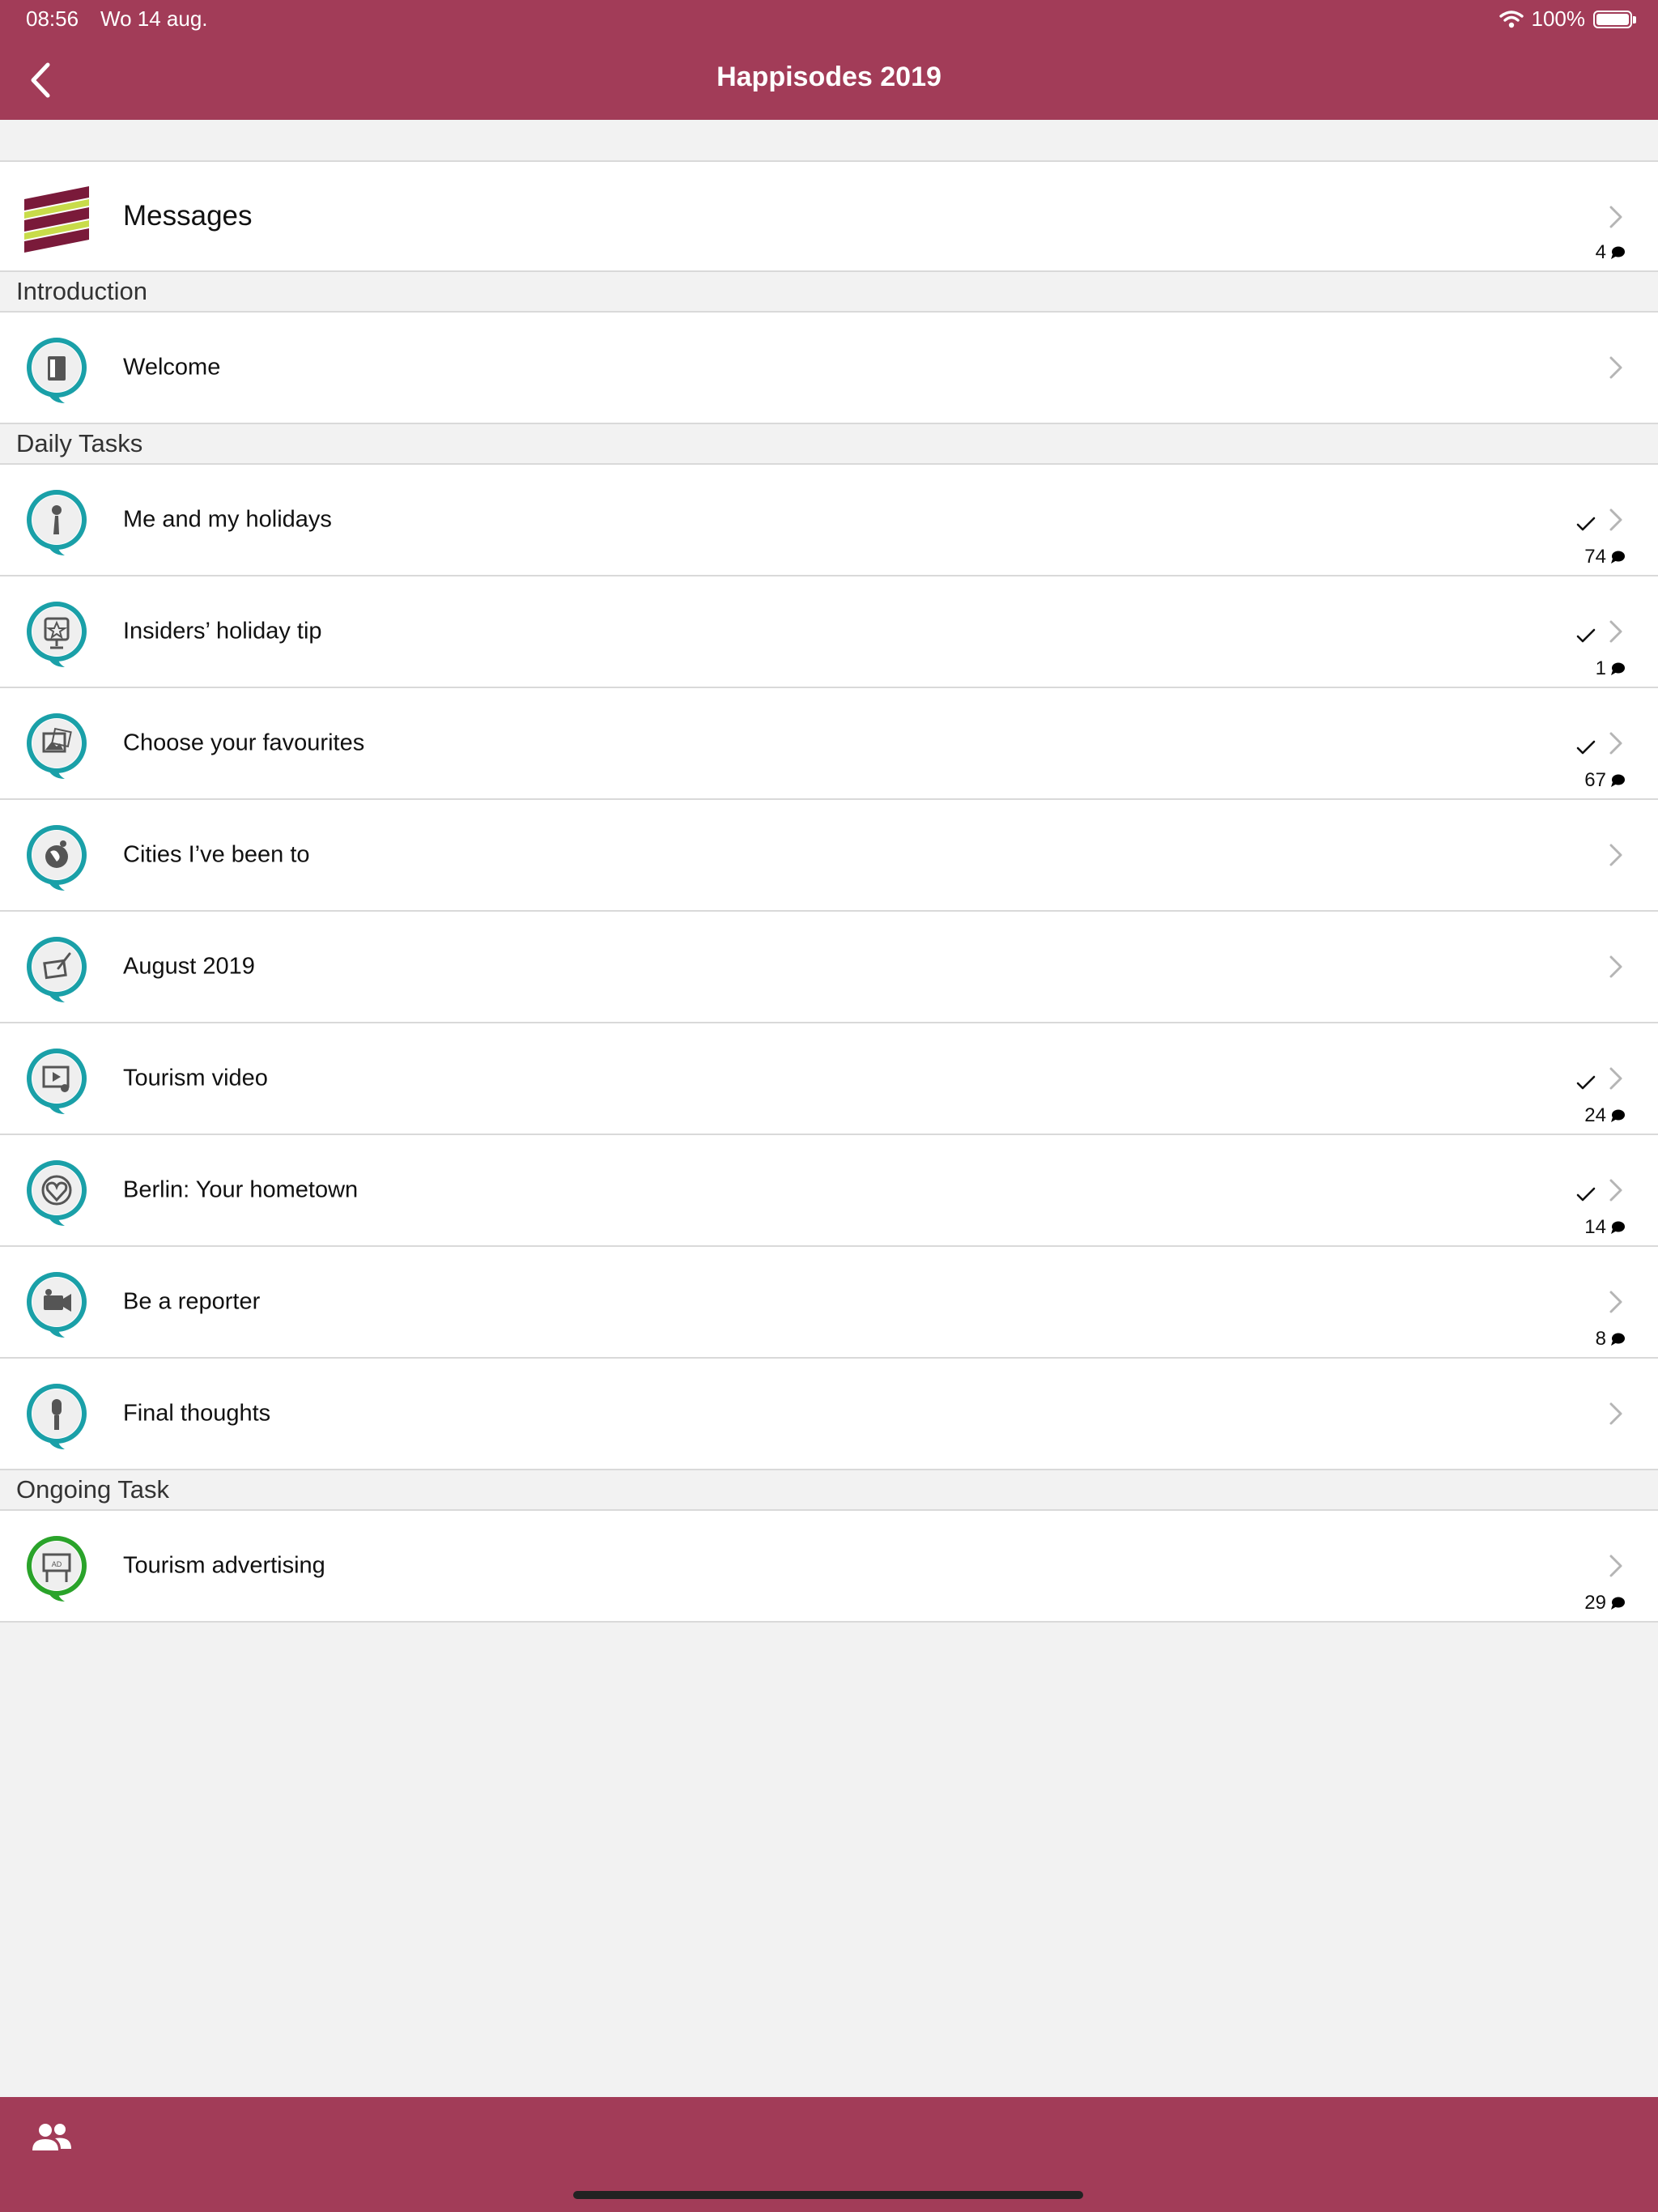  What do you see at coordinates (1595, 780) in the screenshot?
I see `comment-count-value: 67` at bounding box center [1595, 780].